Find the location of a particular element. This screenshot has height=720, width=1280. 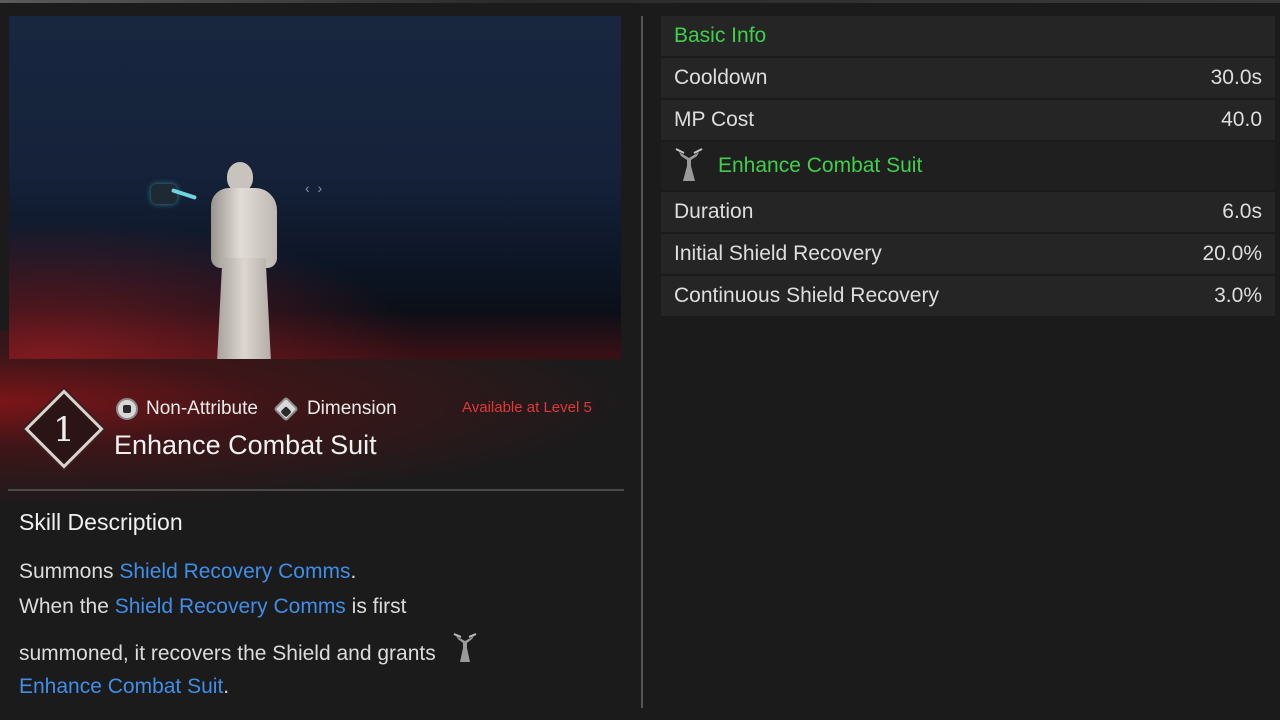

description-line-2: When the Shield Recovery Comms is first is located at coordinates (213, 606).